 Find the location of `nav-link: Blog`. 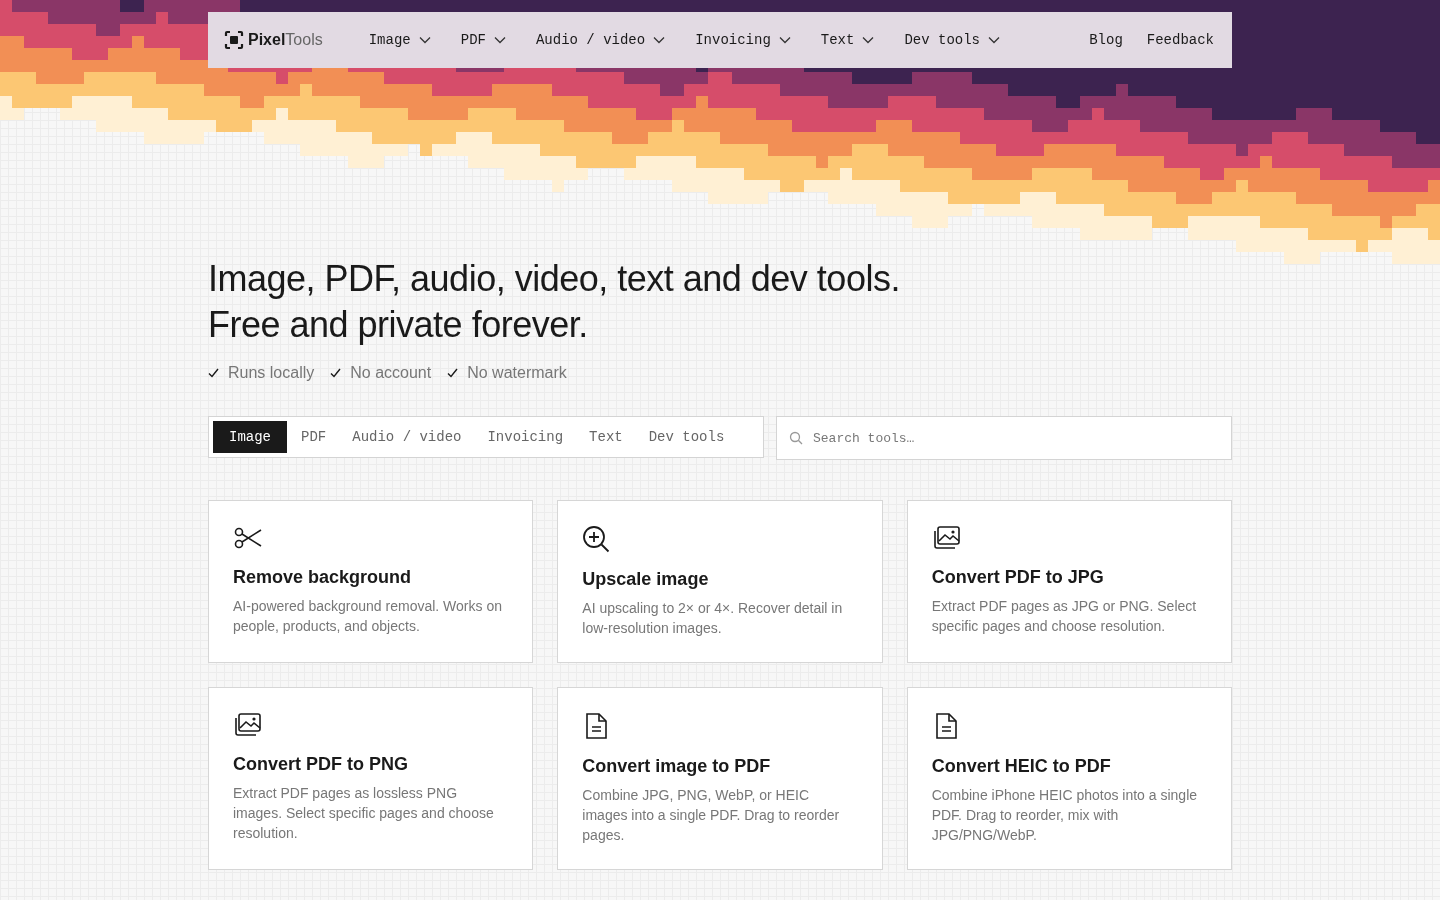

nav-link: Blog is located at coordinates (1106, 40).